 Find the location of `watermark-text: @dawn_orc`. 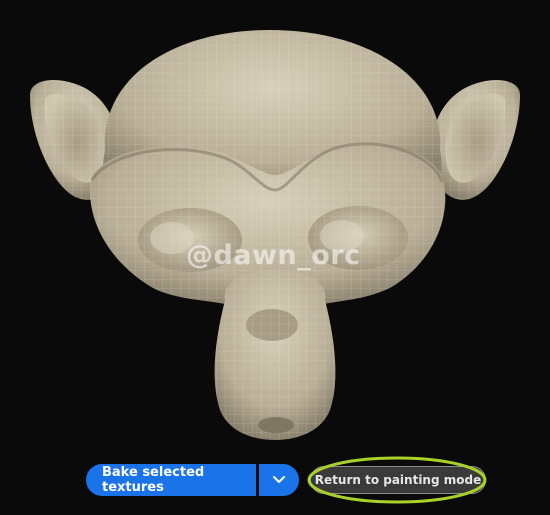

watermark-text: @dawn_orc is located at coordinates (273, 255).